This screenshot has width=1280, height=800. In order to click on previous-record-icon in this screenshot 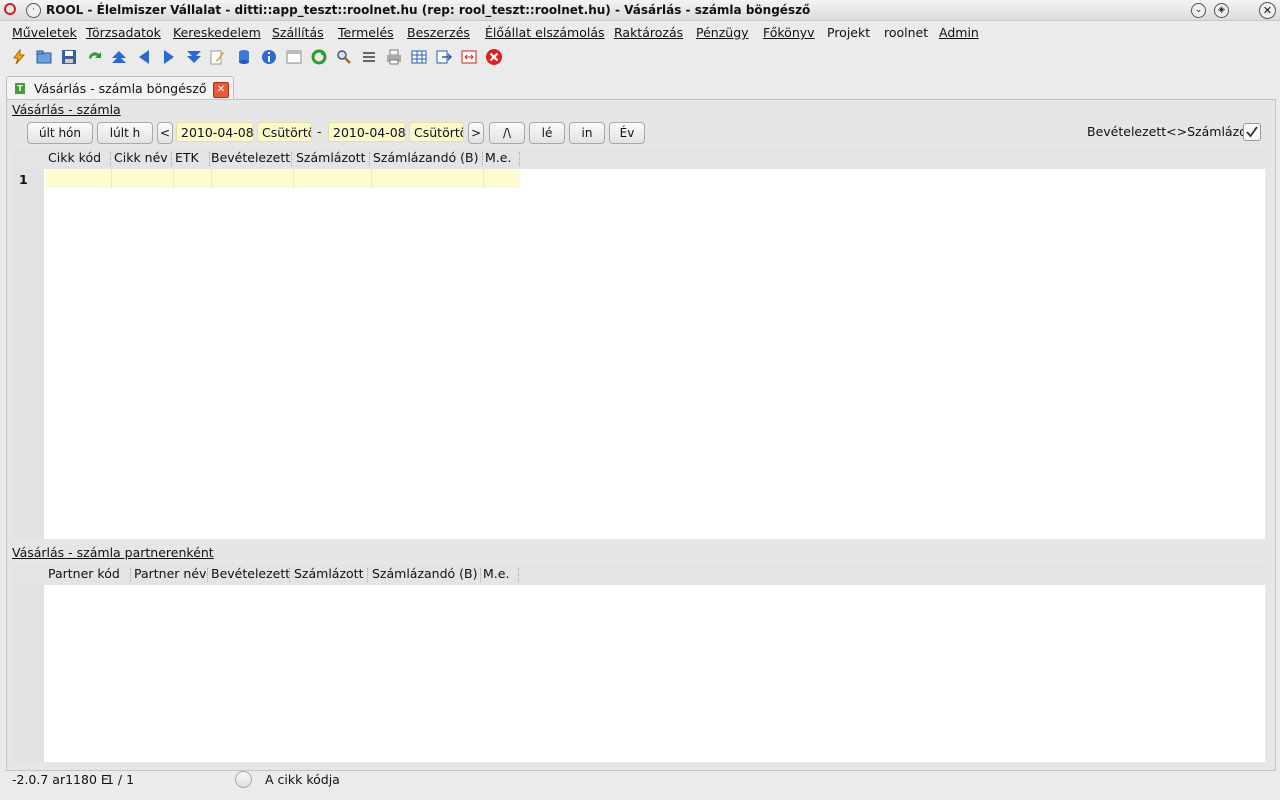, I will do `click(144, 57)`.